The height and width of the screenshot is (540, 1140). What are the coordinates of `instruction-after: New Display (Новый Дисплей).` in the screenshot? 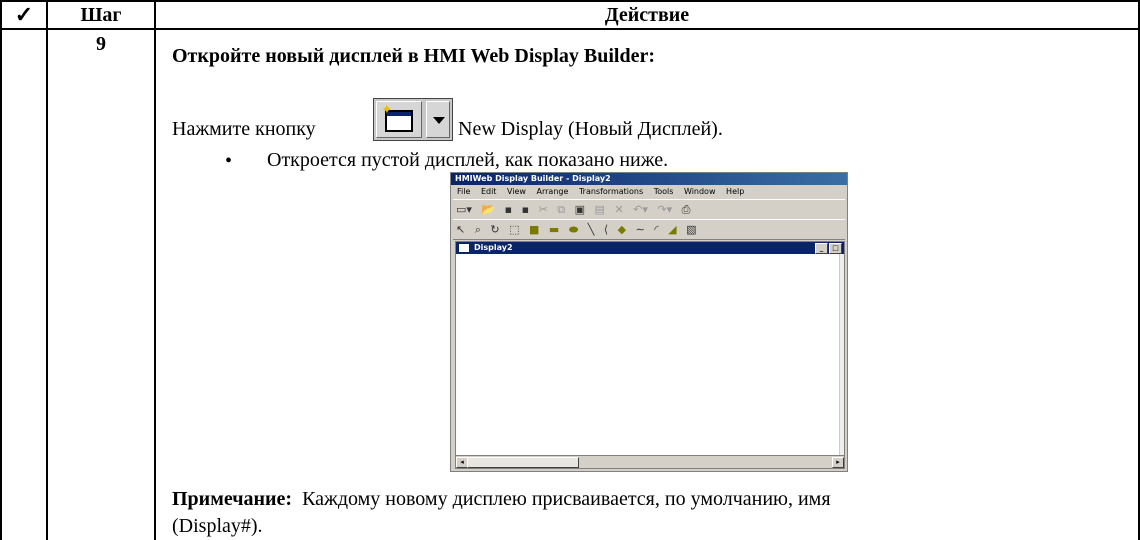 It's located at (590, 129).